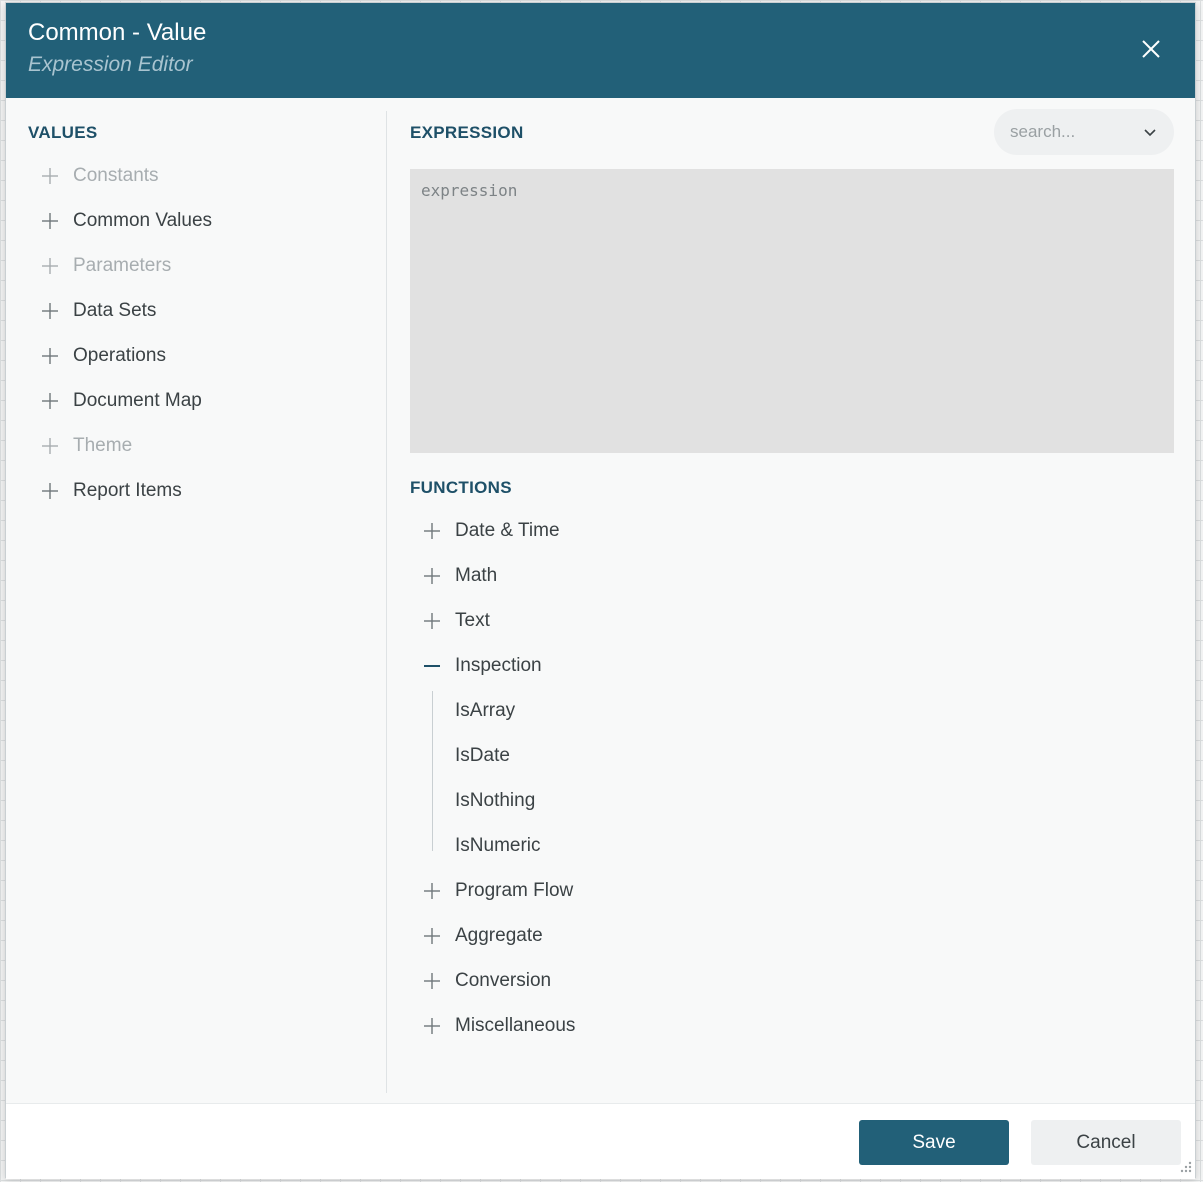 The width and height of the screenshot is (1203, 1182). What do you see at coordinates (386, 602) in the screenshot?
I see `pane-divider` at bounding box center [386, 602].